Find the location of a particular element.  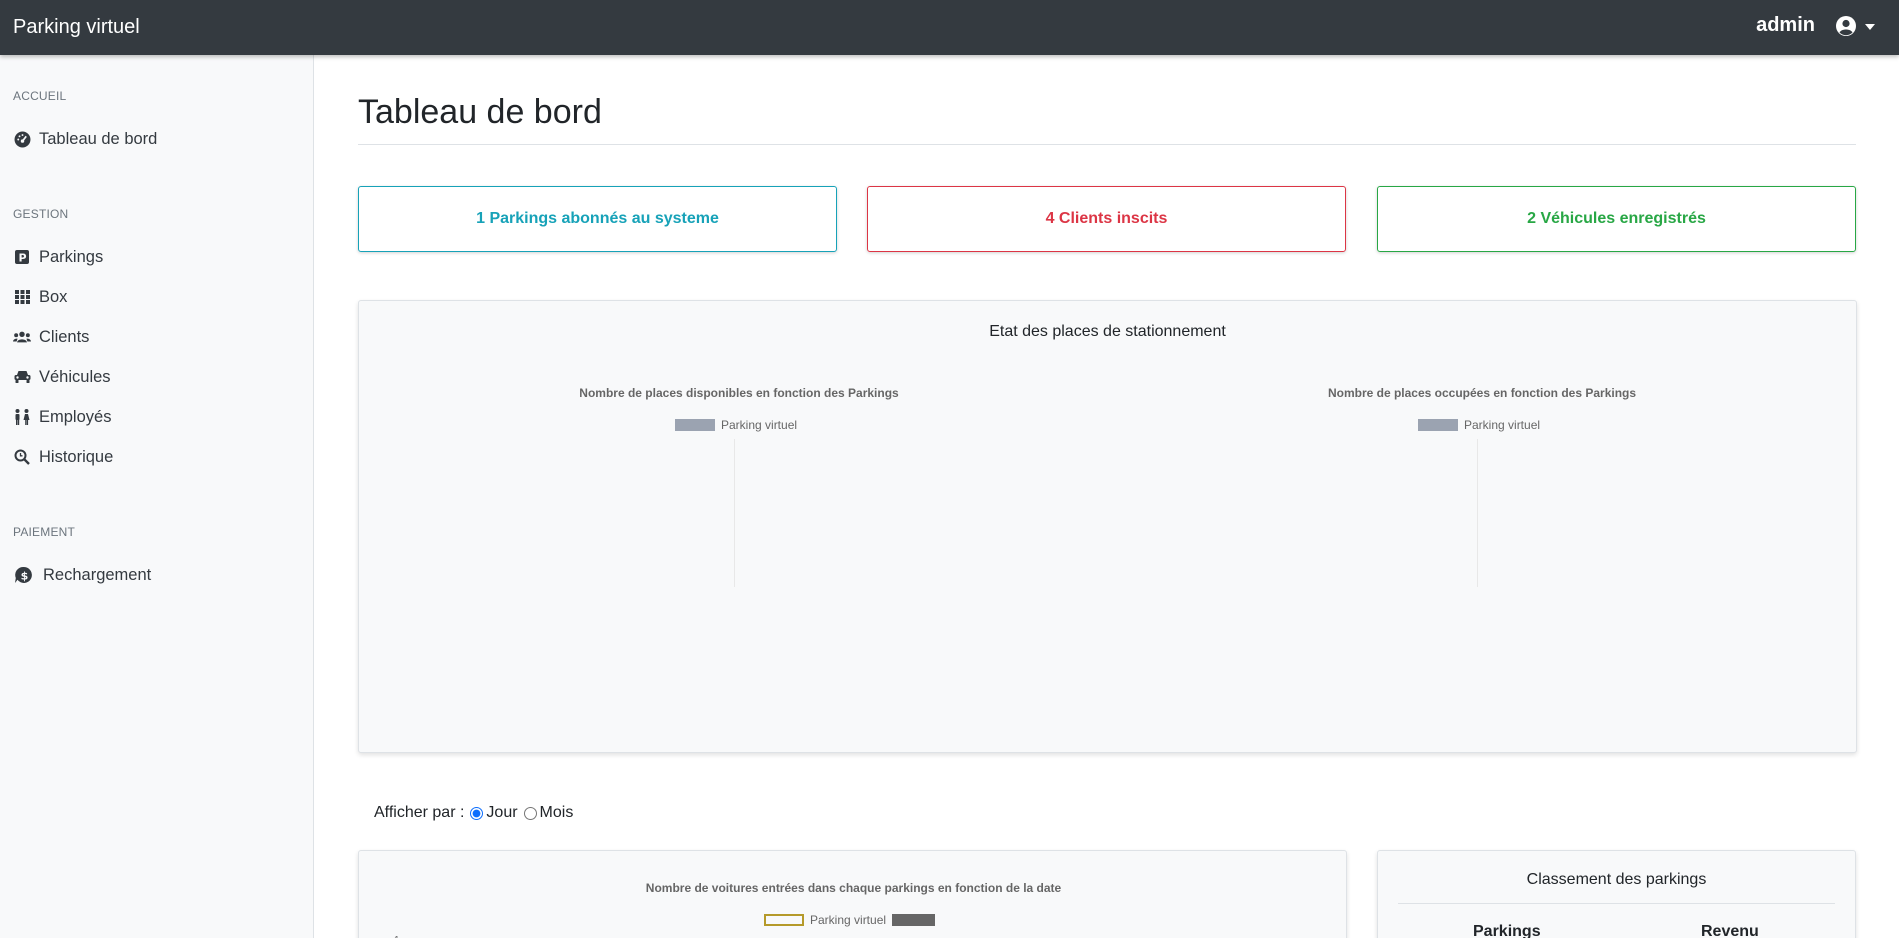

user-circle-icon is located at coordinates (1846, 26).